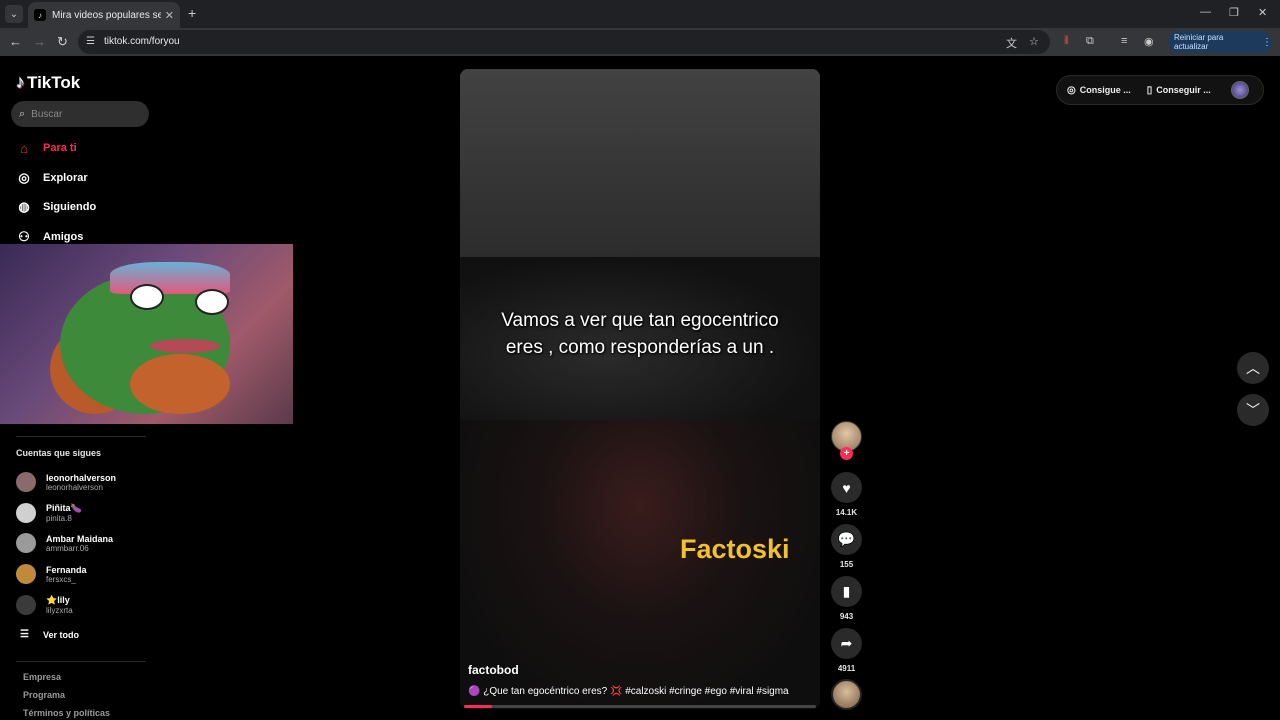 Image resolution: width=1280 pixels, height=720 pixels. What do you see at coordinates (70, 207) in the screenshot?
I see `nav-label: Siguiendo` at bounding box center [70, 207].